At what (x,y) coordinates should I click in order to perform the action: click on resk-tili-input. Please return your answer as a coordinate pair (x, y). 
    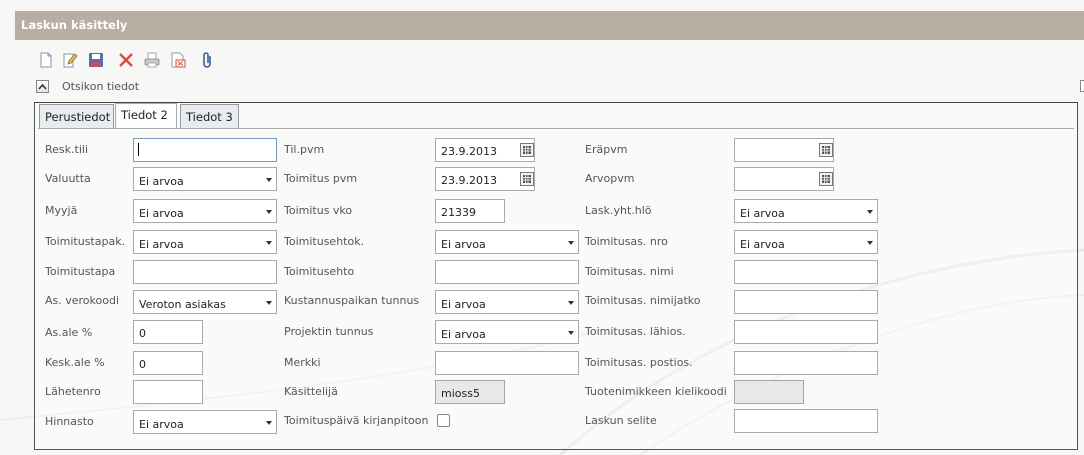
    Looking at the image, I should click on (205, 150).